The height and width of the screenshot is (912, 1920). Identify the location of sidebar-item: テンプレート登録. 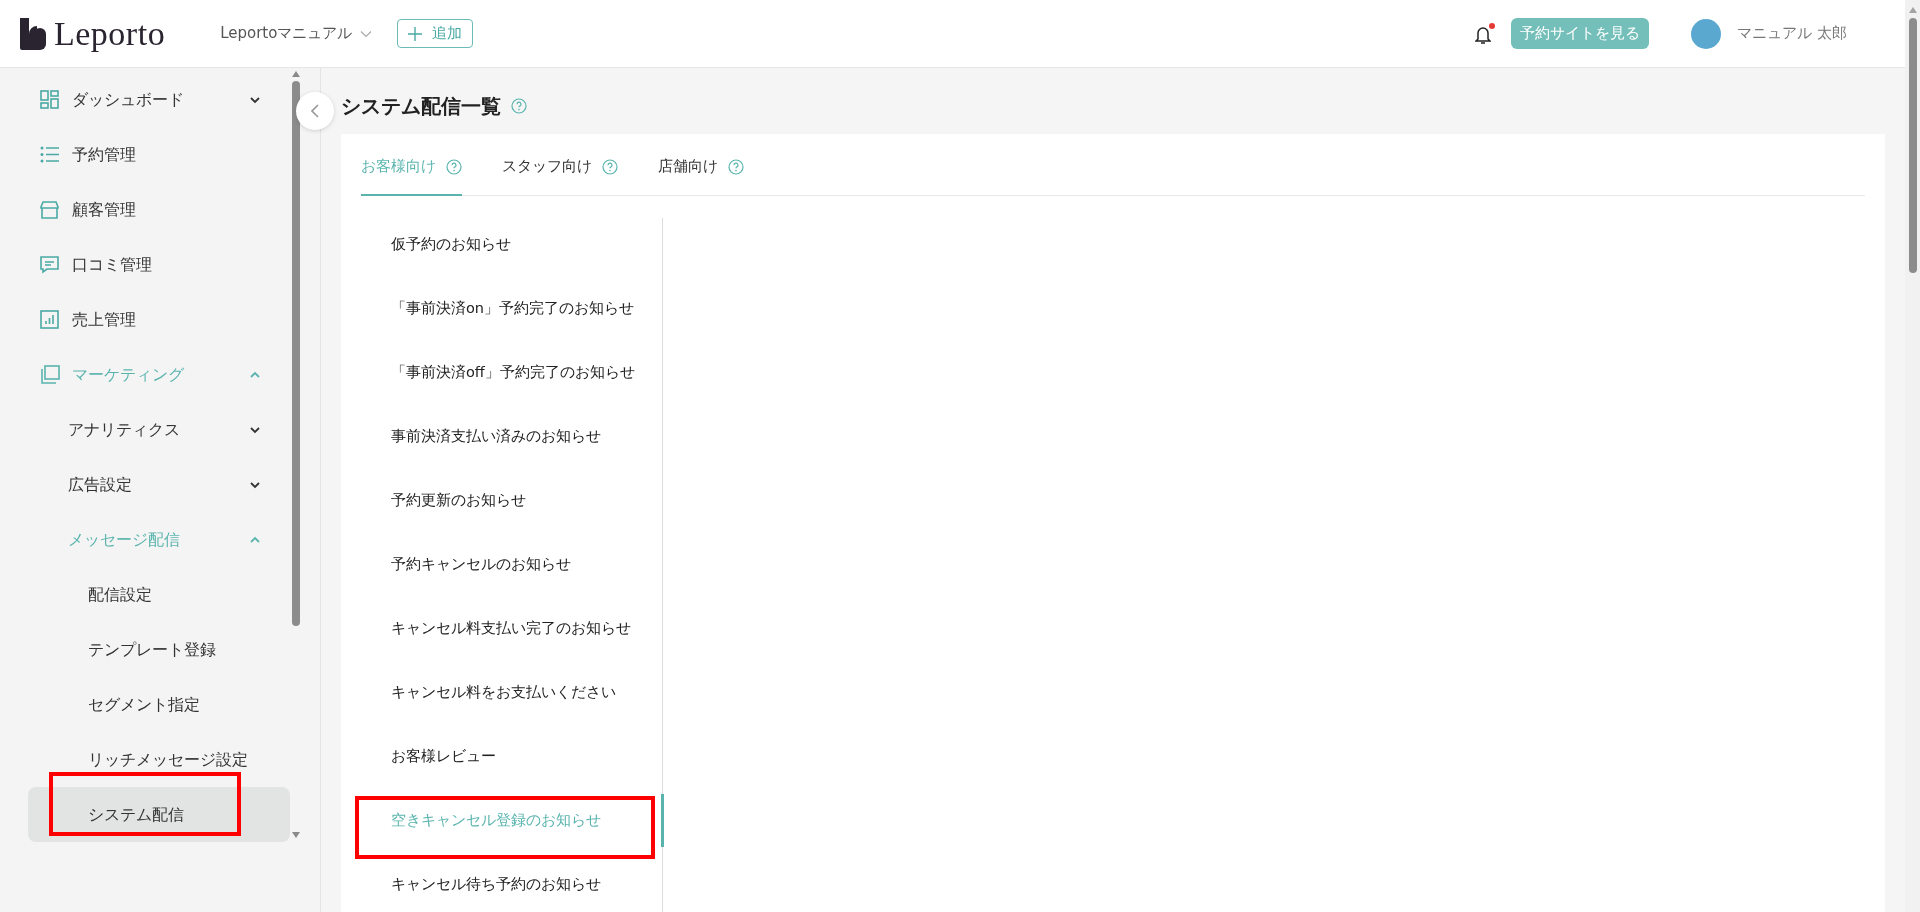
(159, 650).